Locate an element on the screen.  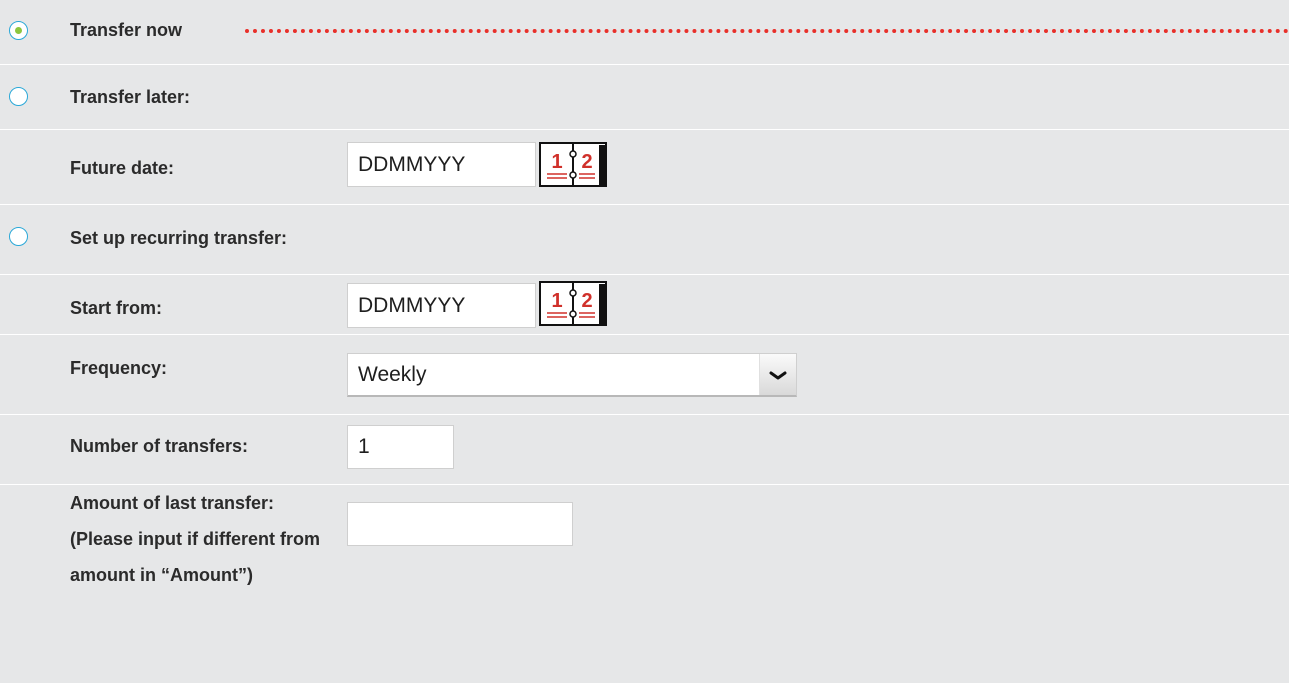
amount-of-last-transfer-input is located at coordinates (460, 524).